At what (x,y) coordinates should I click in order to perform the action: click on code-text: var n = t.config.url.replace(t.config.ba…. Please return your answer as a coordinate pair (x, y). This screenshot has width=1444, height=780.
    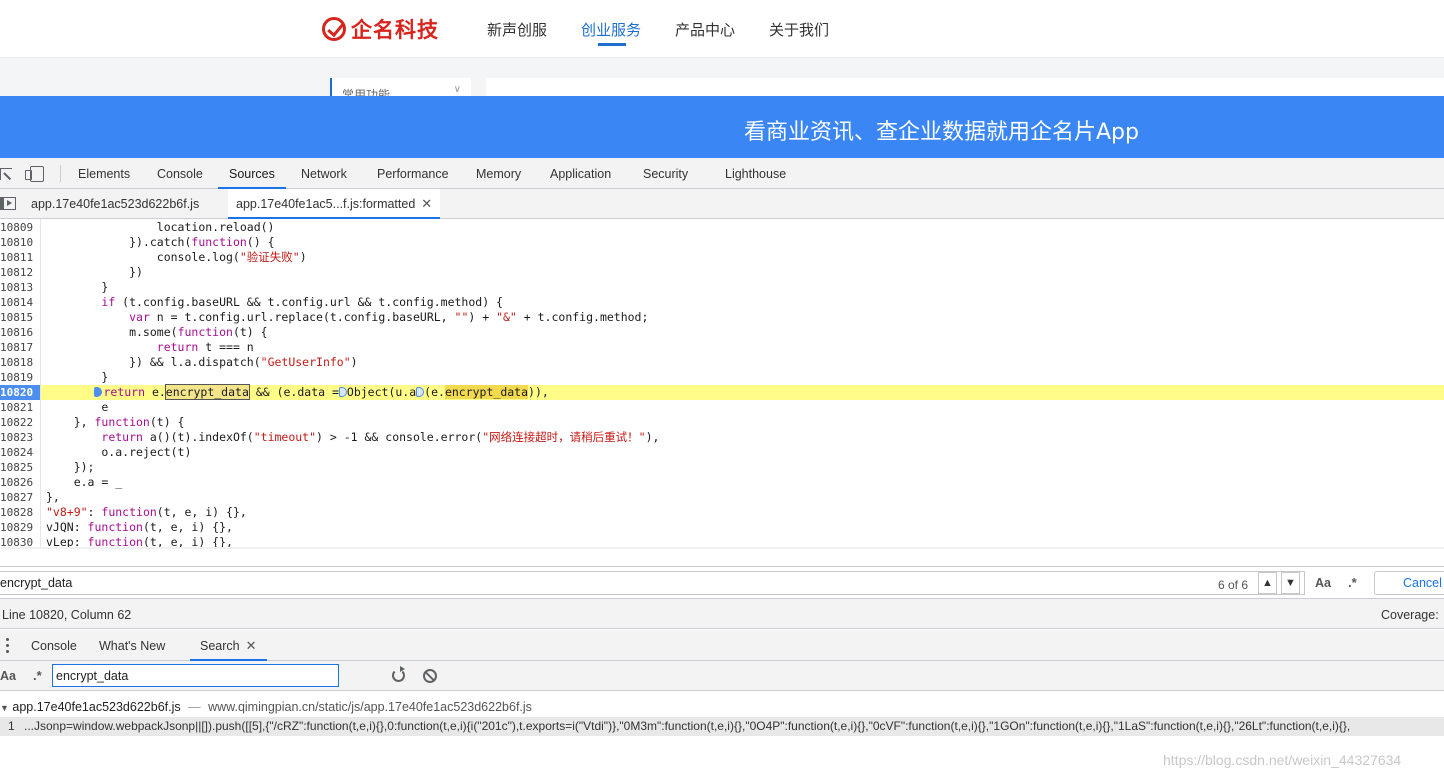
    Looking at the image, I should click on (389, 317).